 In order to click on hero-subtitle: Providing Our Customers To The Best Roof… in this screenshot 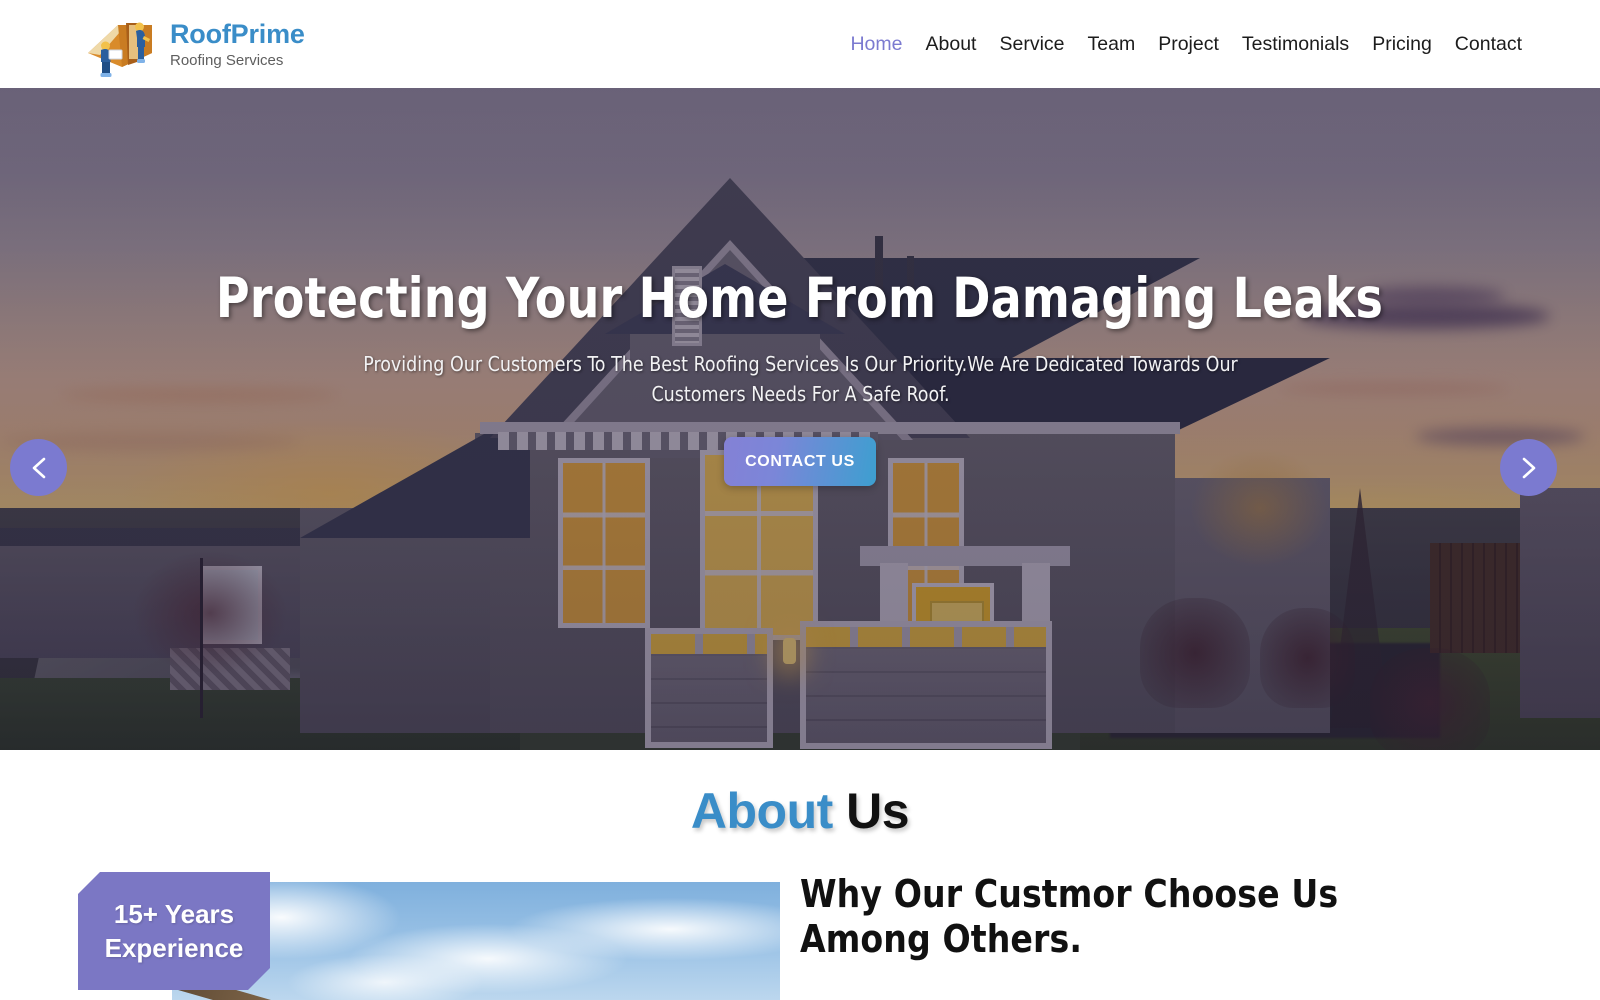, I will do `click(800, 379)`.